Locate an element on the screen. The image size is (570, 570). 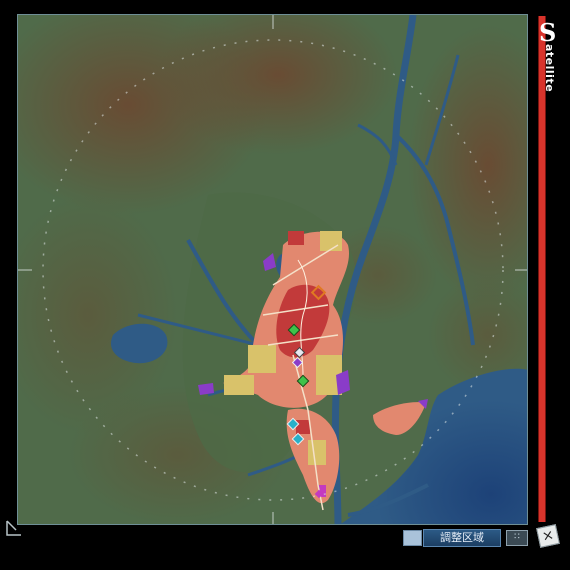
resize-corner-icon is located at coordinates (14, 528).